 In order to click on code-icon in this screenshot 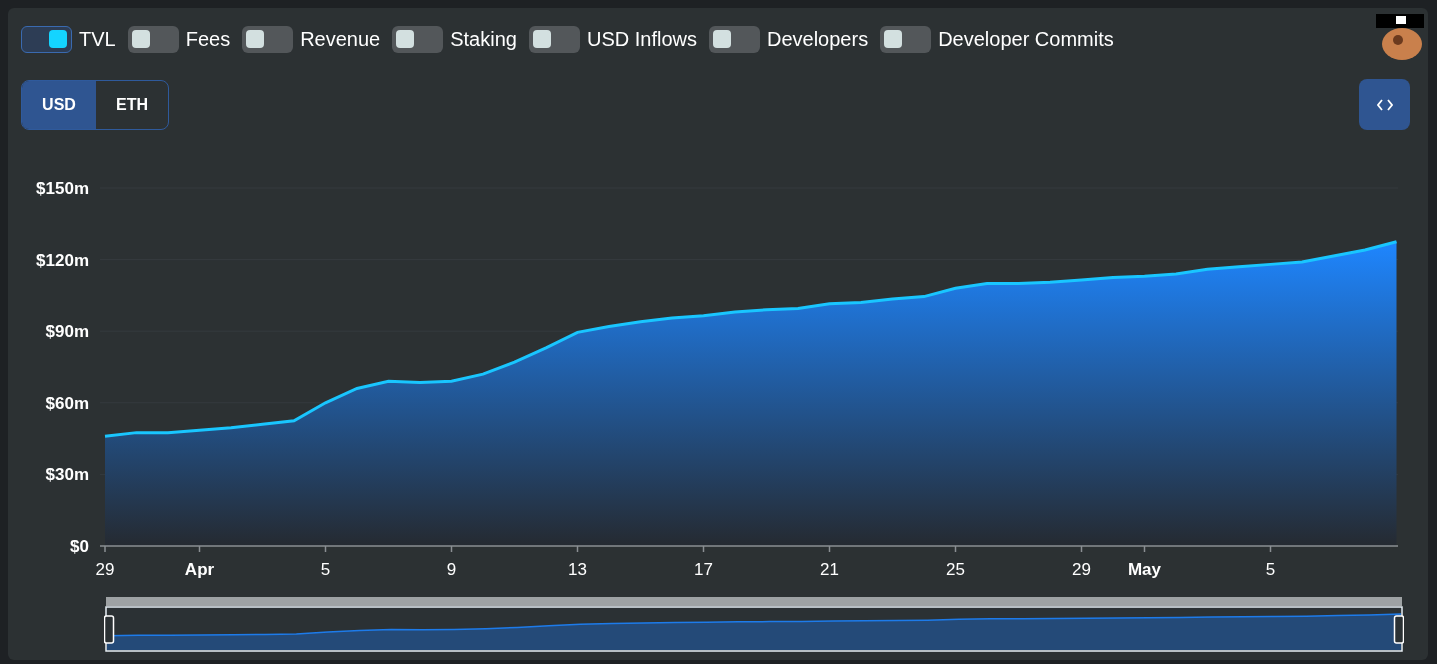, I will do `click(1384, 104)`.